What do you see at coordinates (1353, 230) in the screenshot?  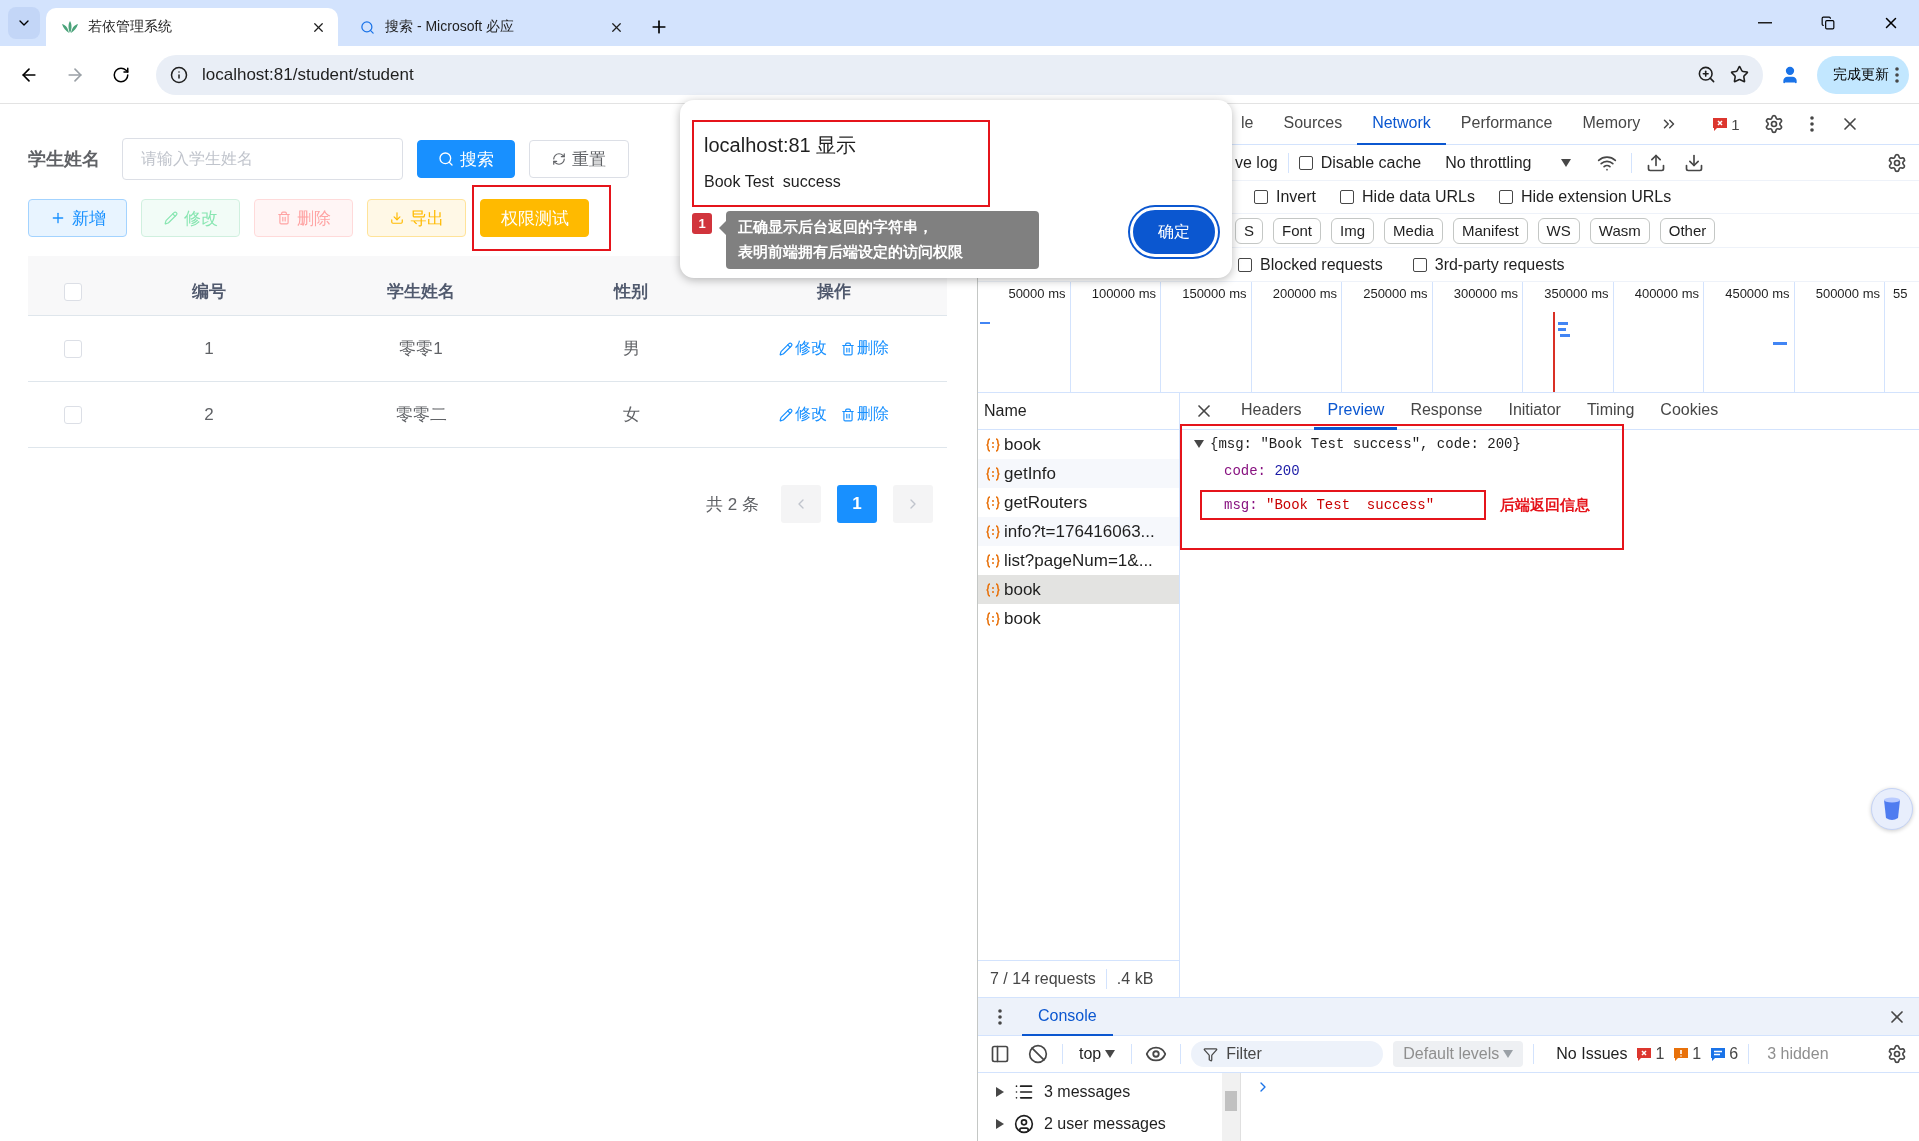 I see `type-filter-chip: Img` at bounding box center [1353, 230].